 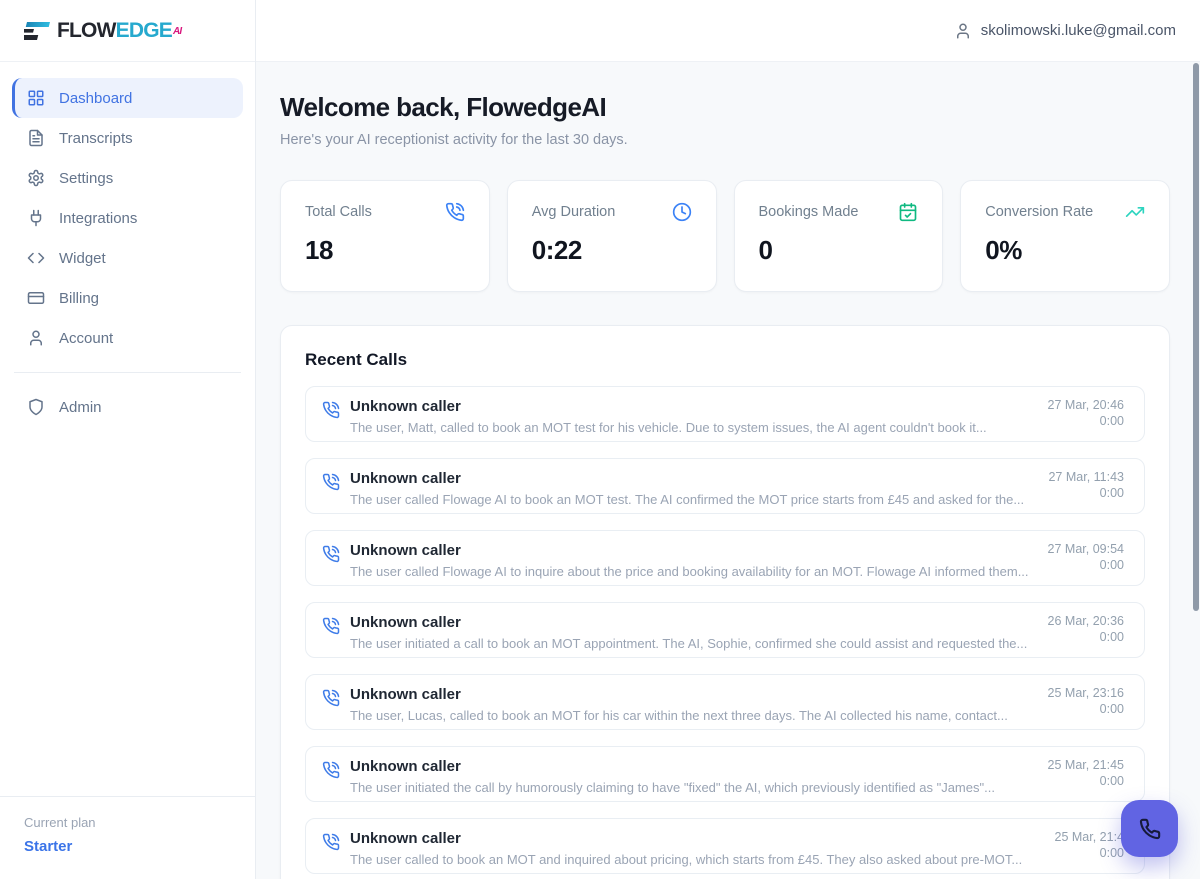 What do you see at coordinates (1086, 557) in the screenshot?
I see `call-meta: 27 Mar, 09:54 0:00` at bounding box center [1086, 557].